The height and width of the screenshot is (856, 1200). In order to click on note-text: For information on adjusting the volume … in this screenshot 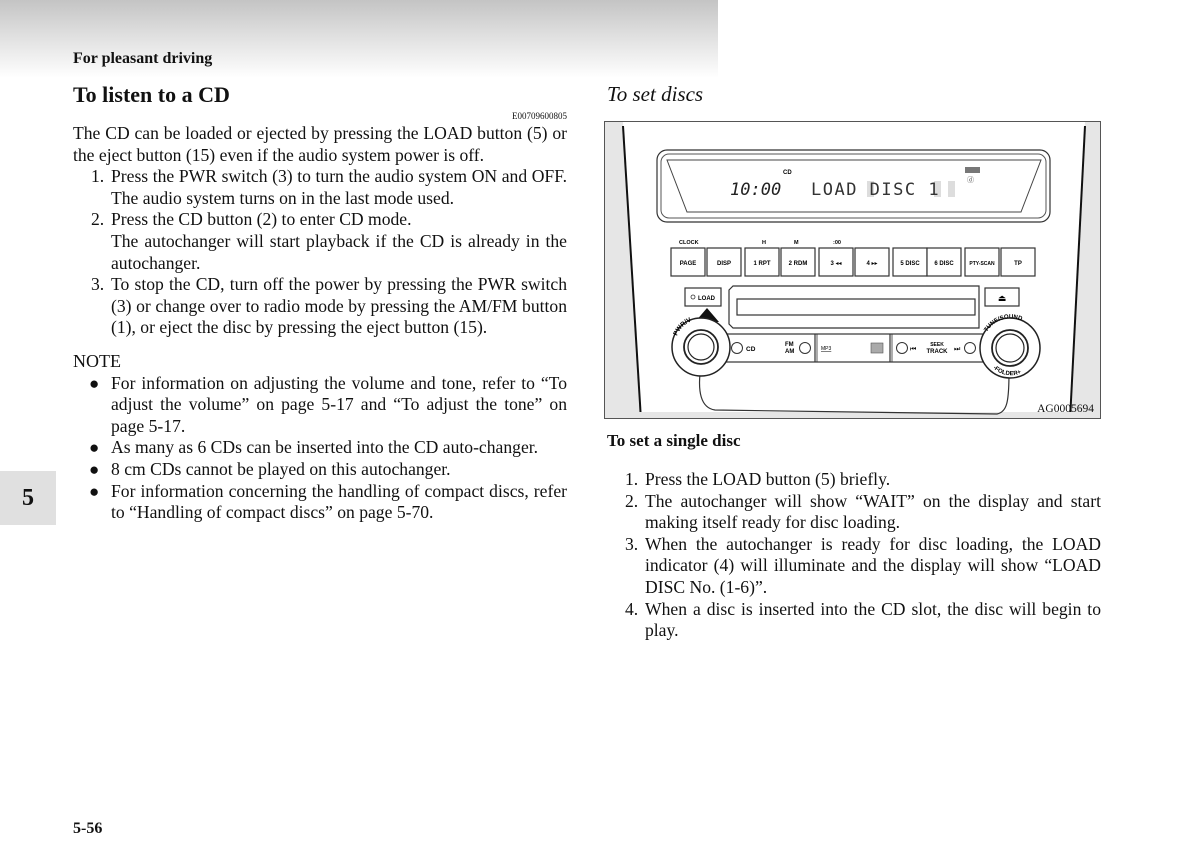, I will do `click(339, 404)`.